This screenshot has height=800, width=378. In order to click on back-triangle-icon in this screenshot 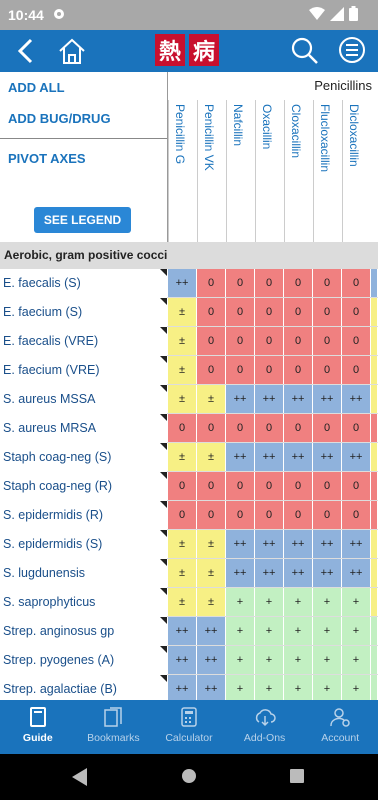, I will do `click(80, 777)`.